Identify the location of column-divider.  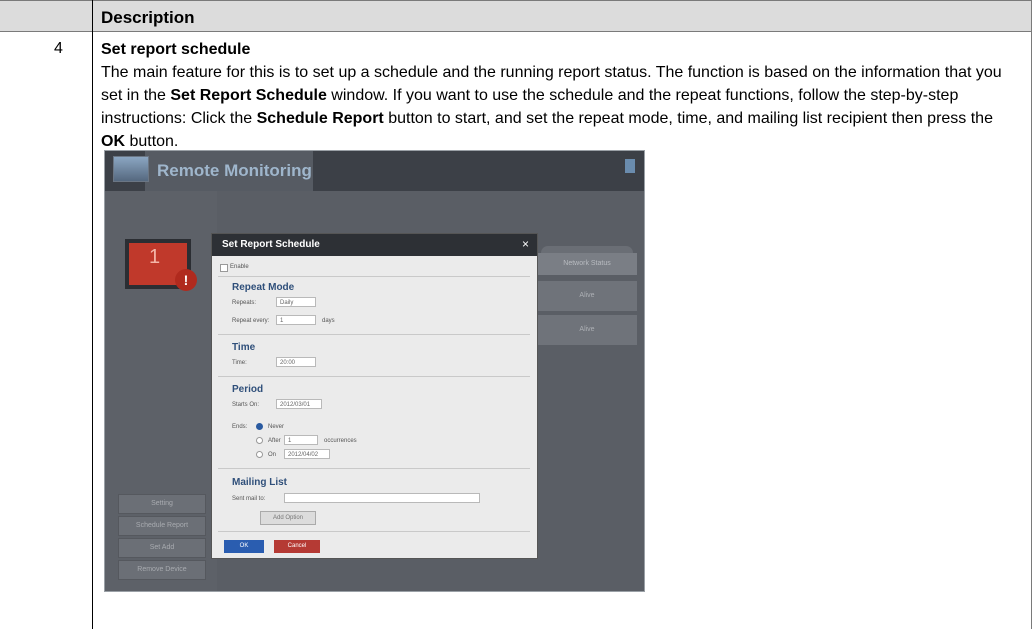
(92, 314).